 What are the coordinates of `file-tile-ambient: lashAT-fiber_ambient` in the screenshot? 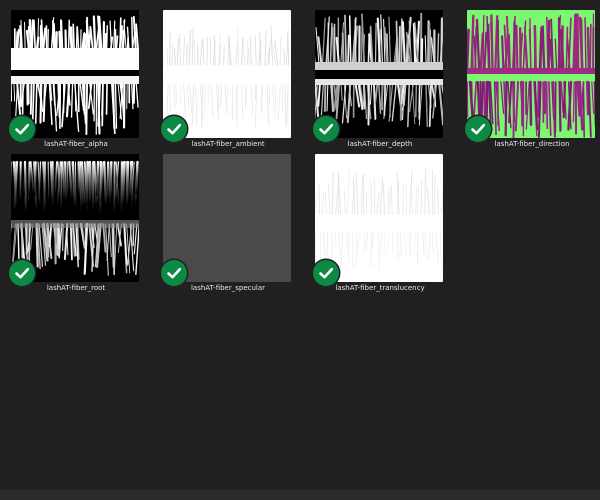 It's located at (228, 74).